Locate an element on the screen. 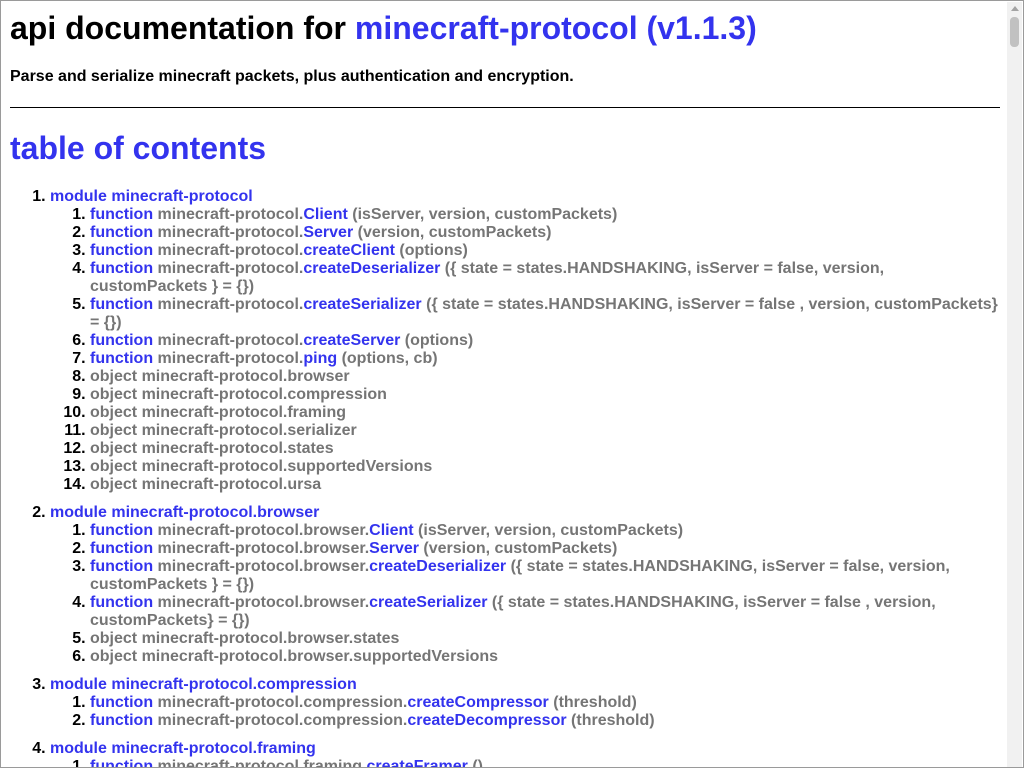 The height and width of the screenshot is (768, 1024). package-link: minecraft-protocol (v1.1.3) is located at coordinates (556, 28).